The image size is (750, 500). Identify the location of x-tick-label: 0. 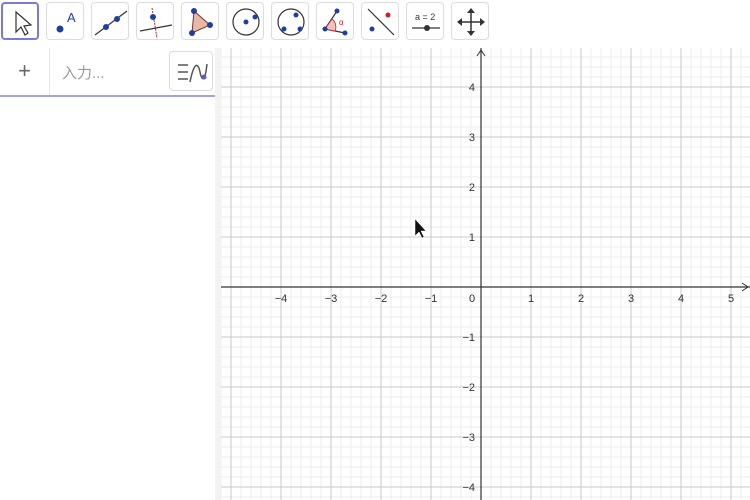
(472, 299).